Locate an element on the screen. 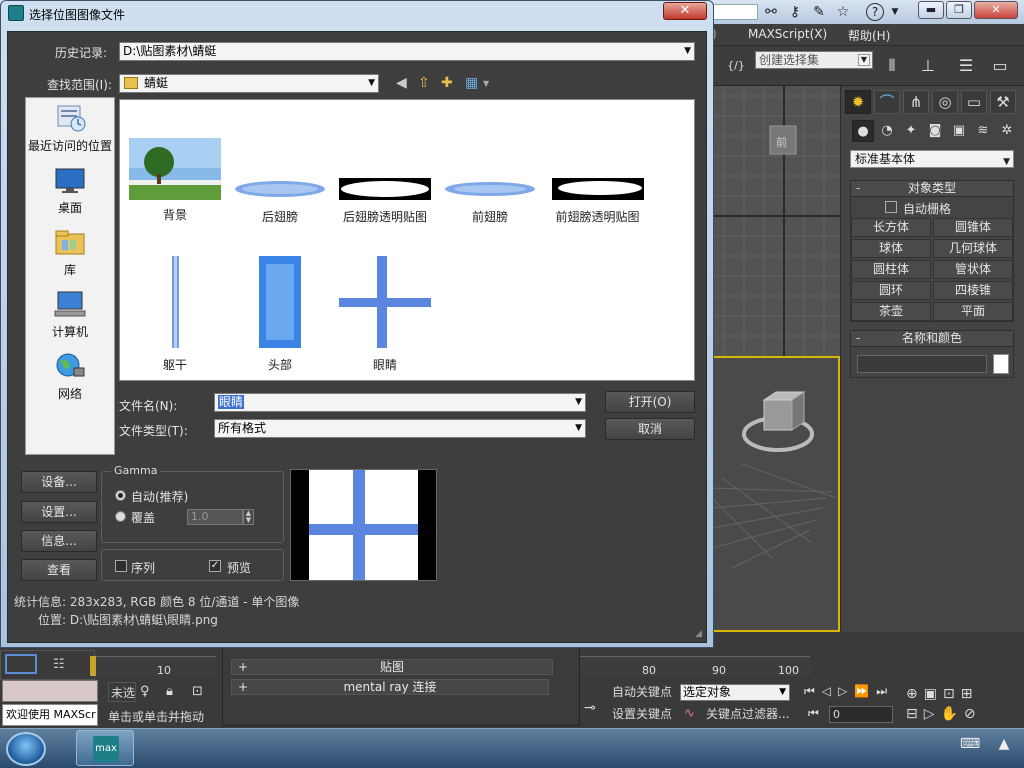  app-minimize-button: ▬ is located at coordinates (931, 10).